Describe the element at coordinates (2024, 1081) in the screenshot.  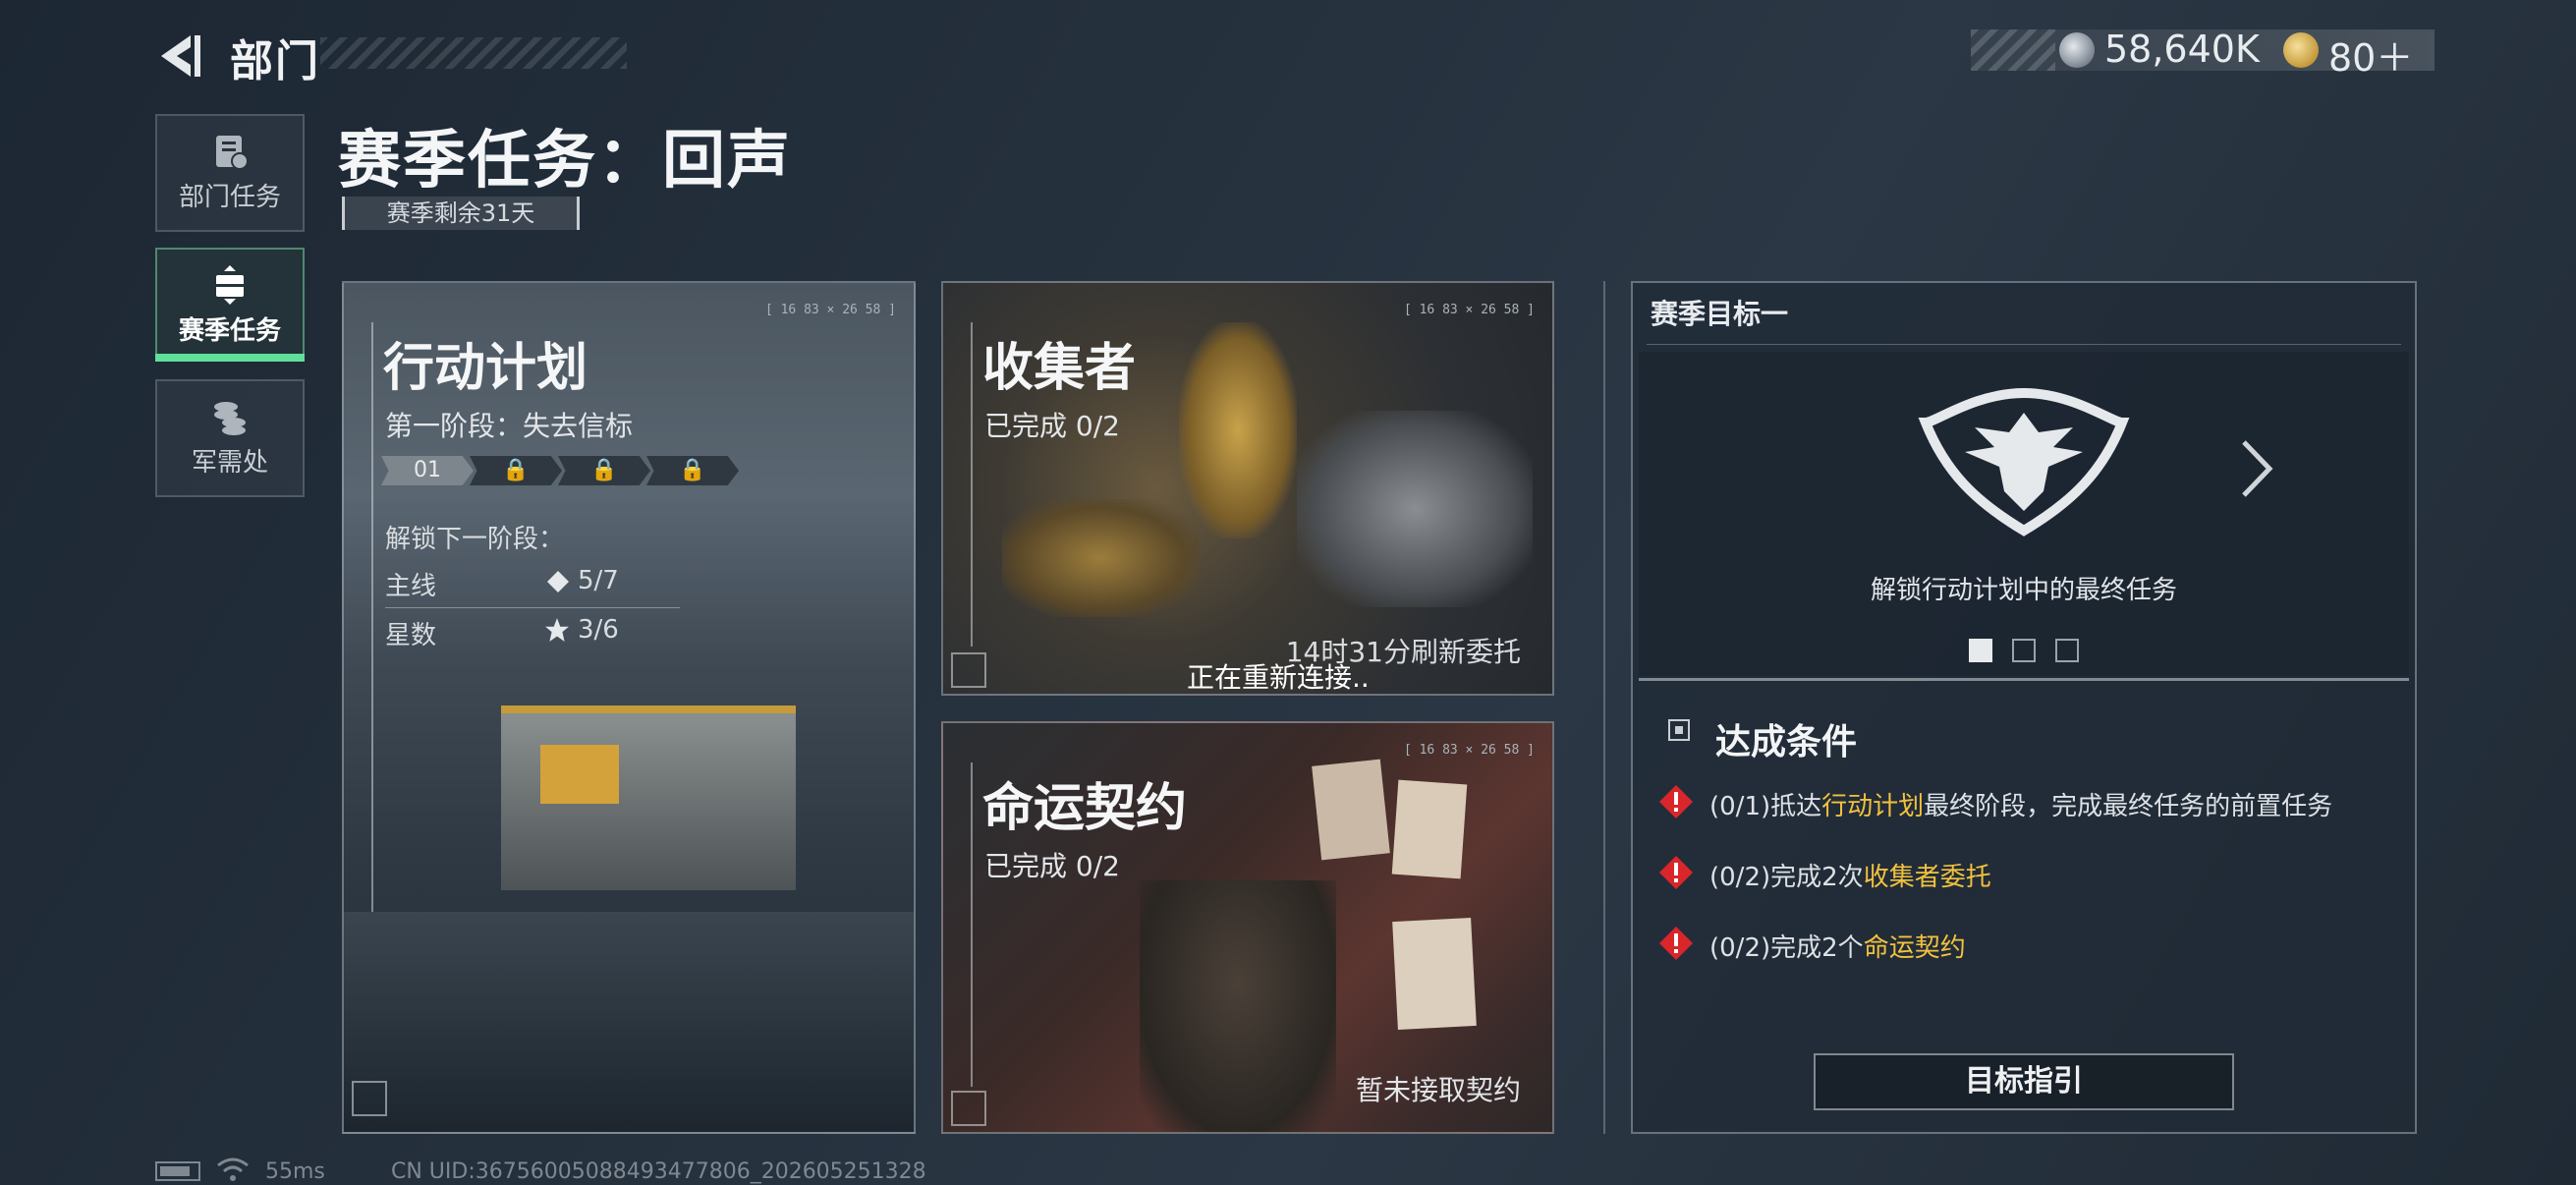
I see `goal-guide-button: 目标指引` at that location.